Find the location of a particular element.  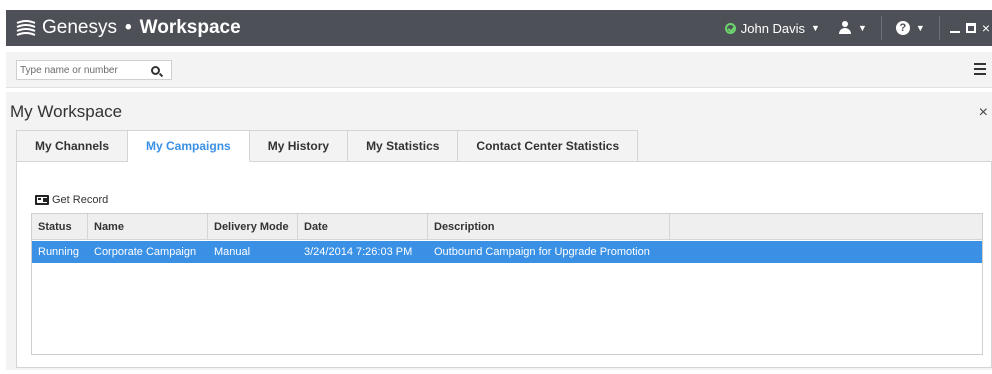

search-icon is located at coordinates (155, 70).